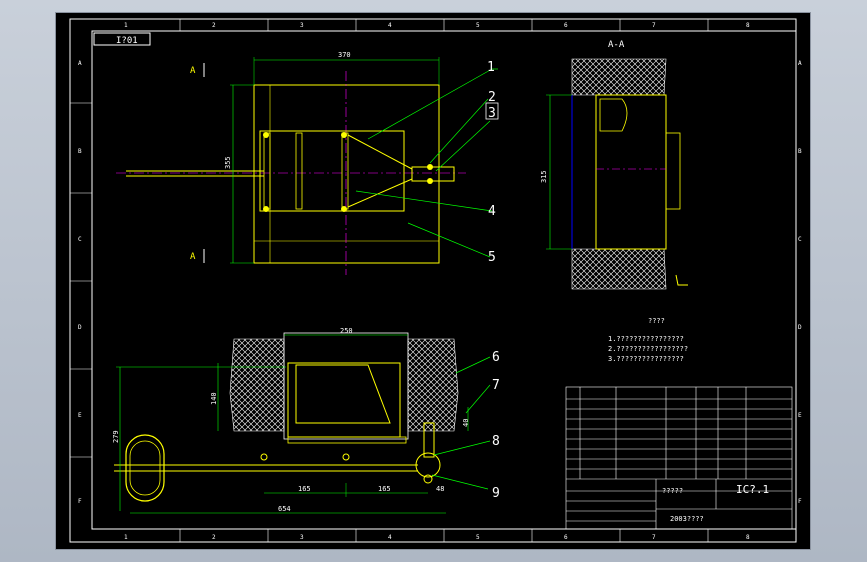  I want to click on notes-title: ????, so click(656, 321).